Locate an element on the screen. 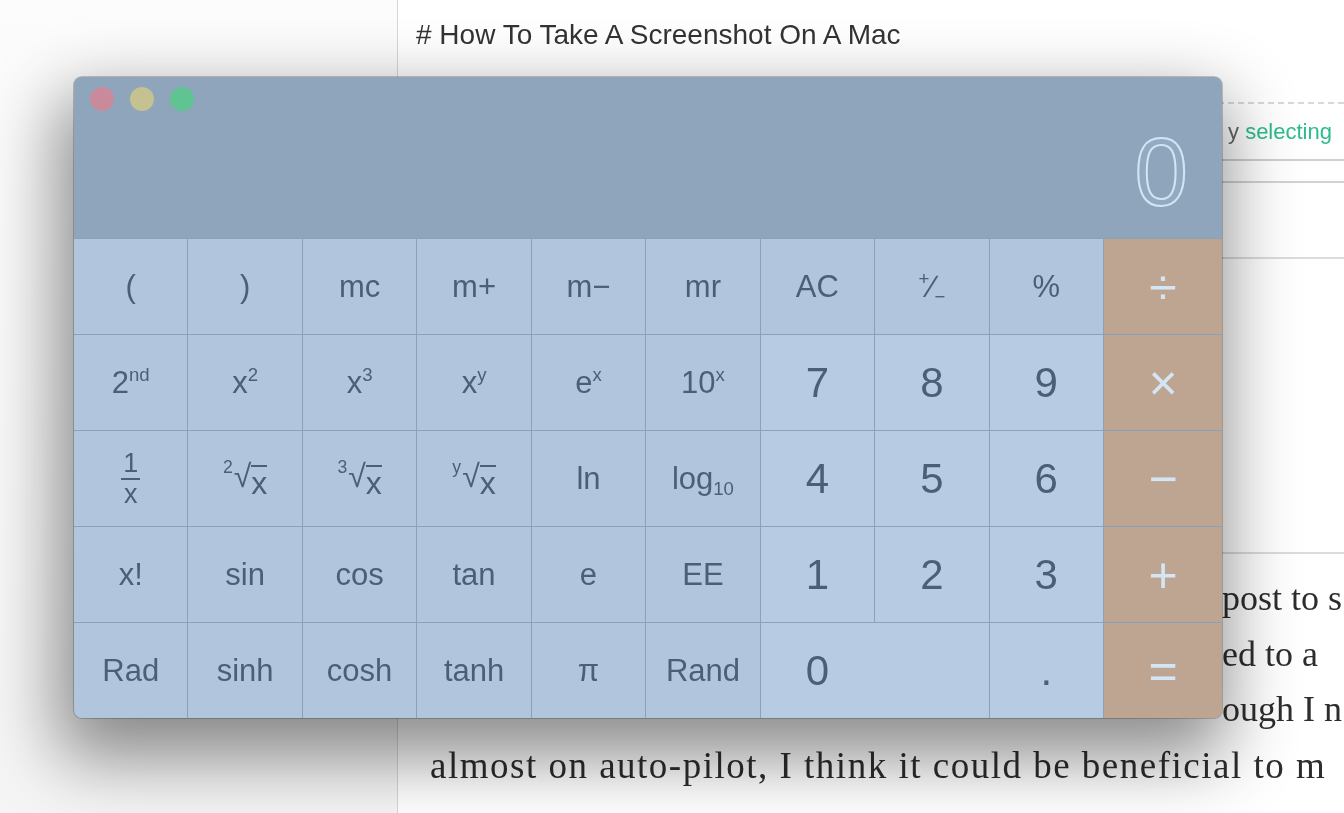 This screenshot has width=1344, height=813. display-value: 0 is located at coordinates (1161, 171).